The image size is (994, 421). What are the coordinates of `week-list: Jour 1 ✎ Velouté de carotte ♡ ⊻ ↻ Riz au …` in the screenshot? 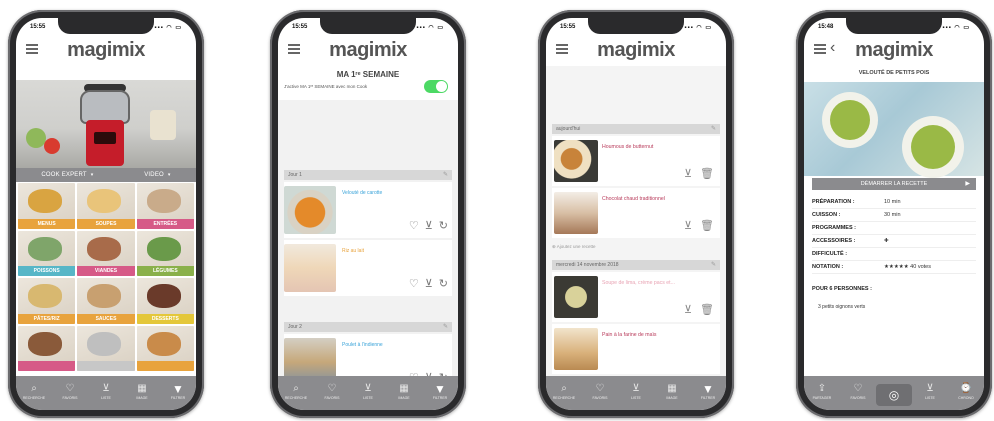 It's located at (368, 245).